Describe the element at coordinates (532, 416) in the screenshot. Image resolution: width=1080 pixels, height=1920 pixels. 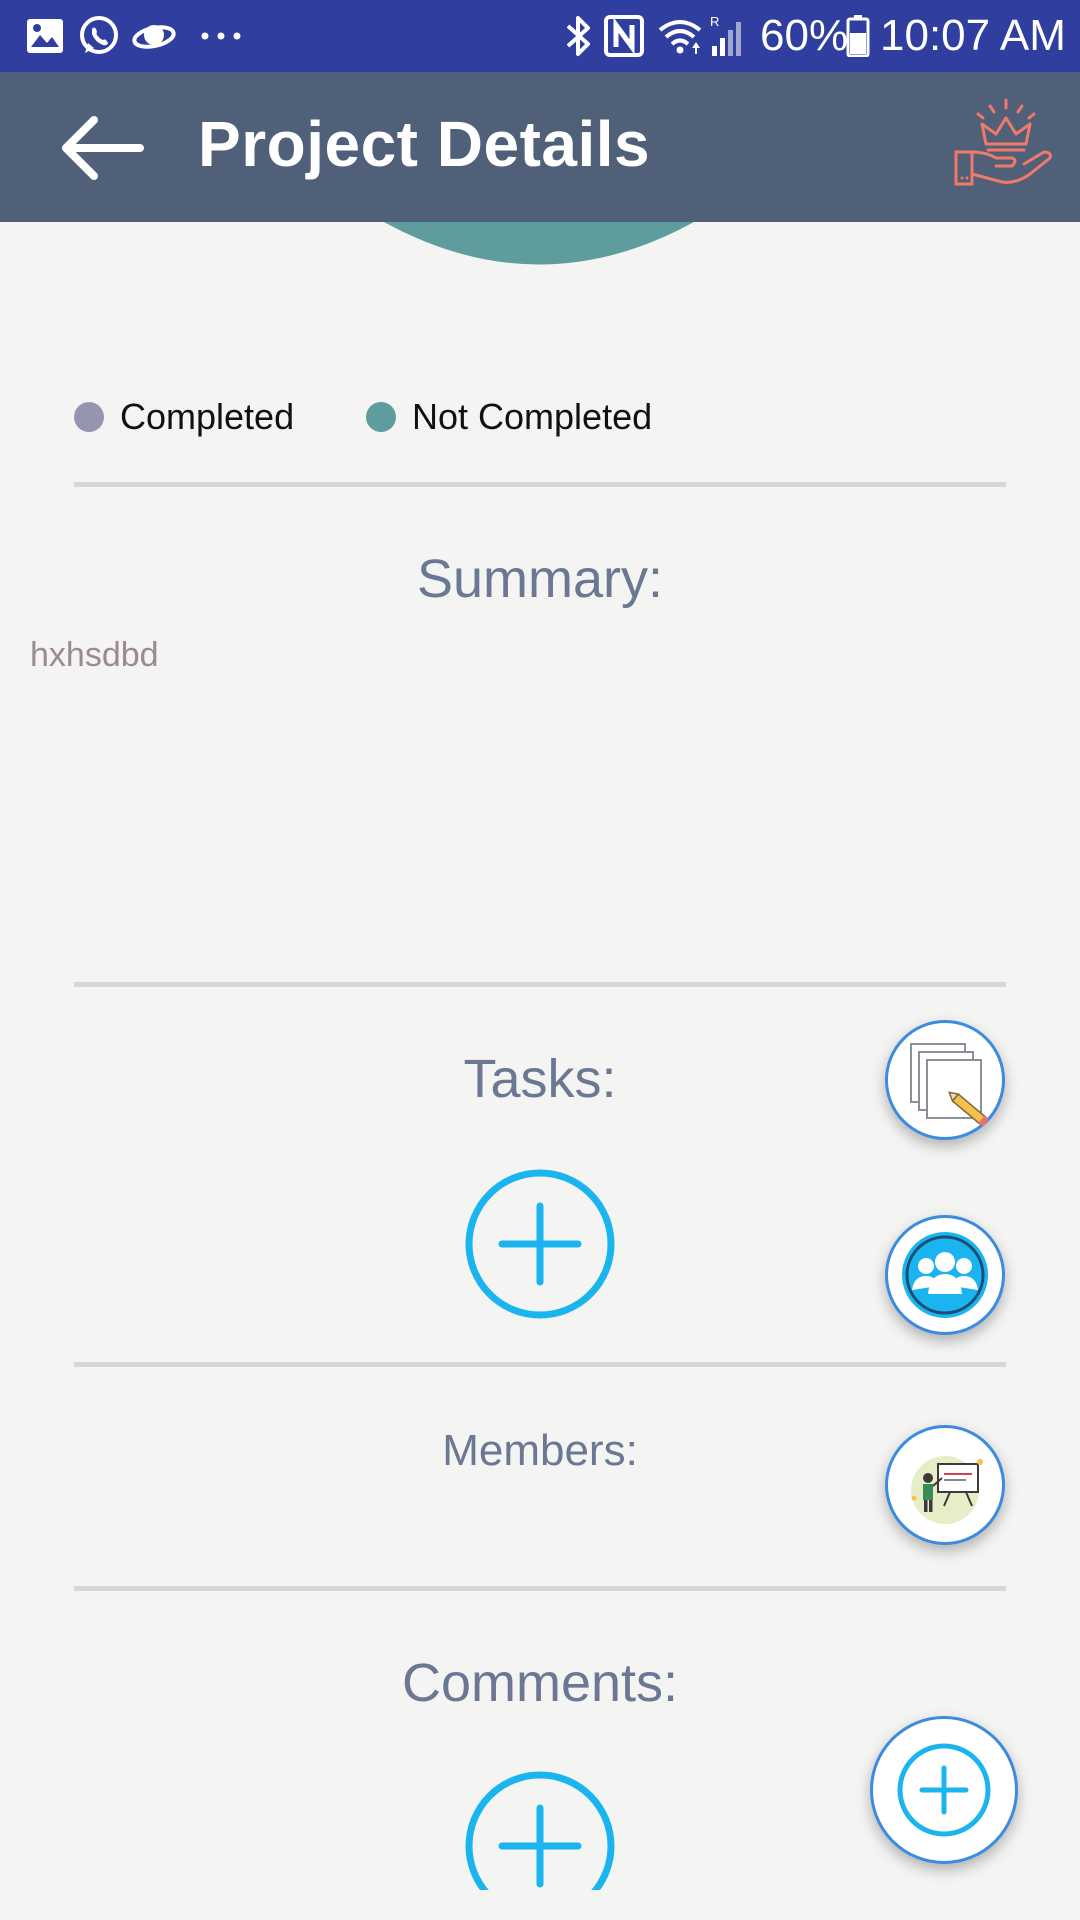
I see `legend-label: Not Completed` at that location.